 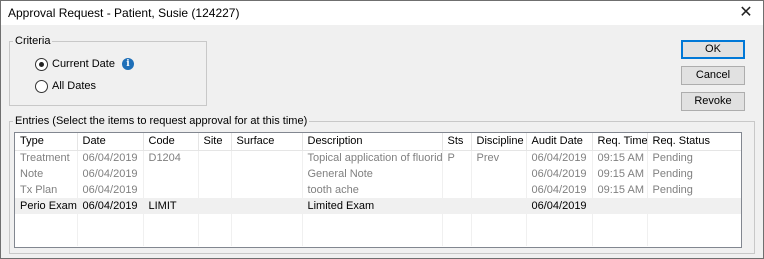 What do you see at coordinates (46, 206) in the screenshot?
I see `table-cell: Perio Exam` at bounding box center [46, 206].